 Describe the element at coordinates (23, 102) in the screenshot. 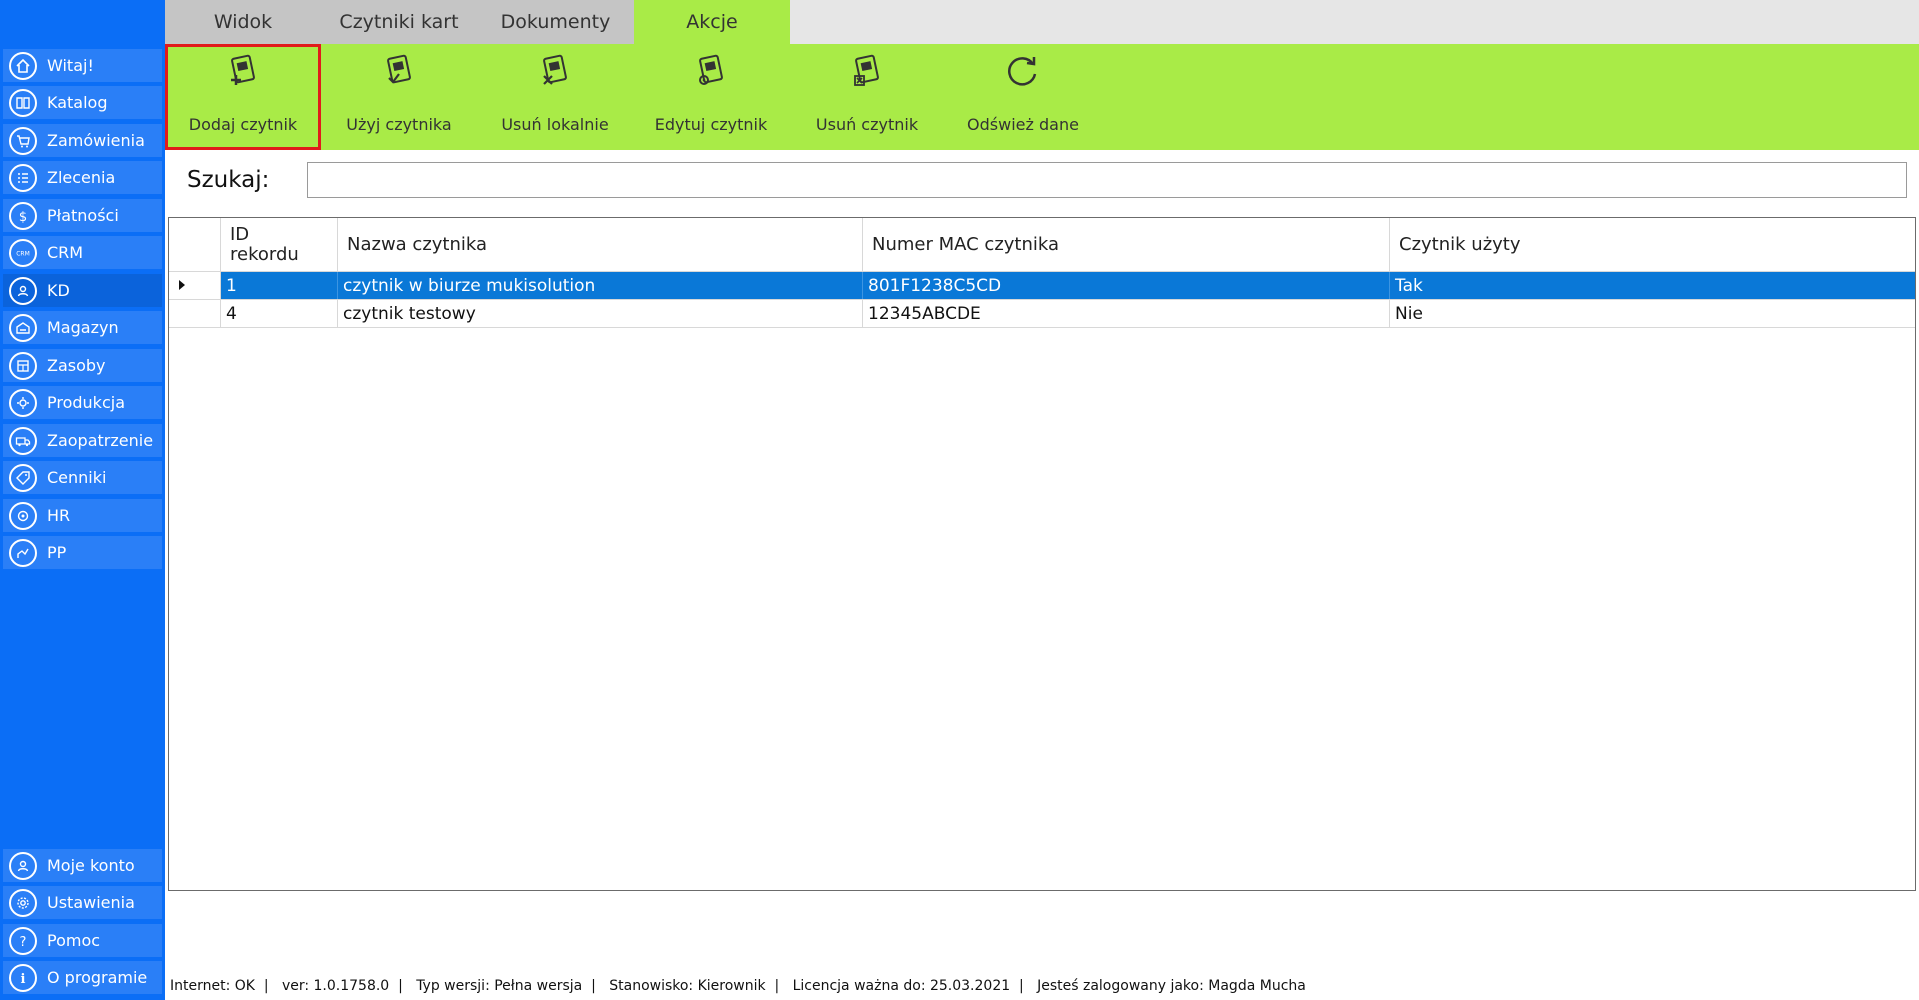

I see `book-icon` at that location.